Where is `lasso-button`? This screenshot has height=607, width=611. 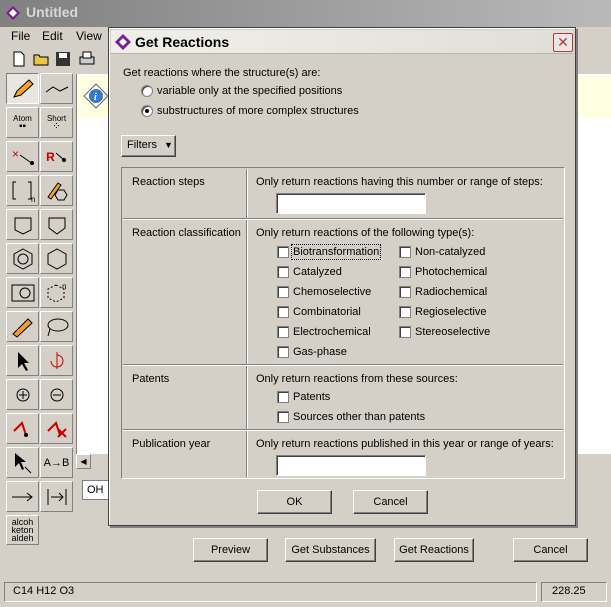 lasso-button is located at coordinates (56, 326).